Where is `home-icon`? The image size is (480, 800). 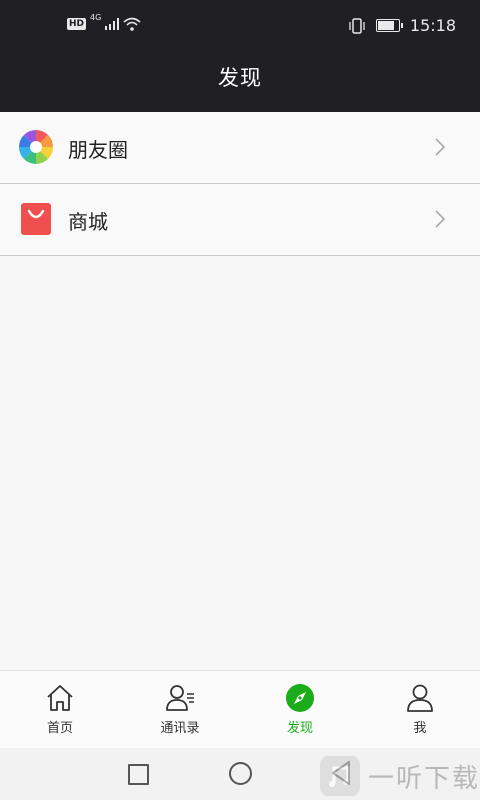 home-icon is located at coordinates (60, 698).